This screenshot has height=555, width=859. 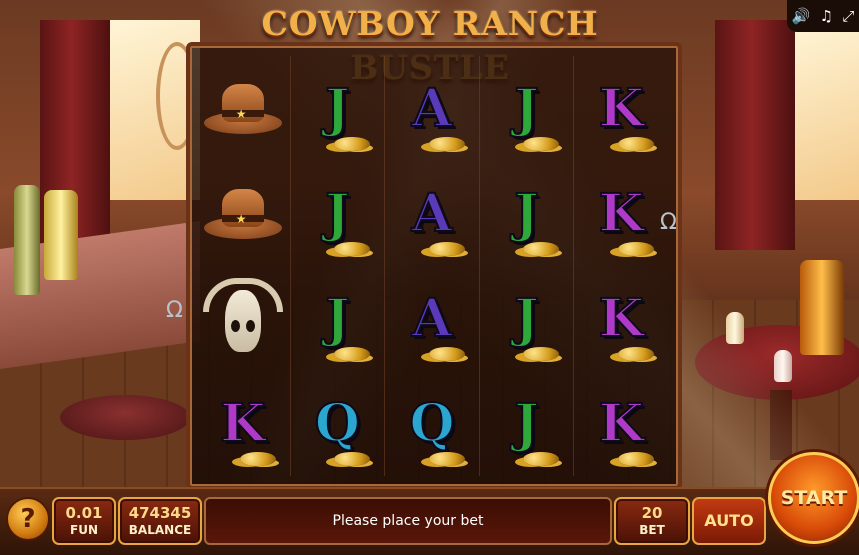 I want to click on bet-value: 20, so click(x=652, y=513).